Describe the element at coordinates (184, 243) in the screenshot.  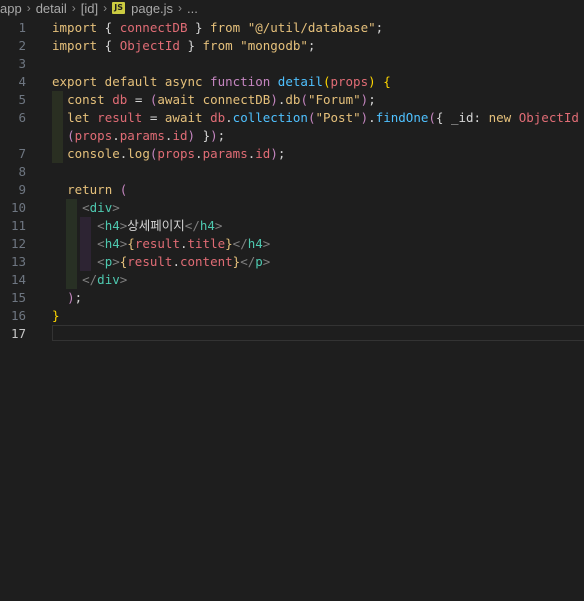
I see `line-text: <h4>{result.title}</h4>` at that location.